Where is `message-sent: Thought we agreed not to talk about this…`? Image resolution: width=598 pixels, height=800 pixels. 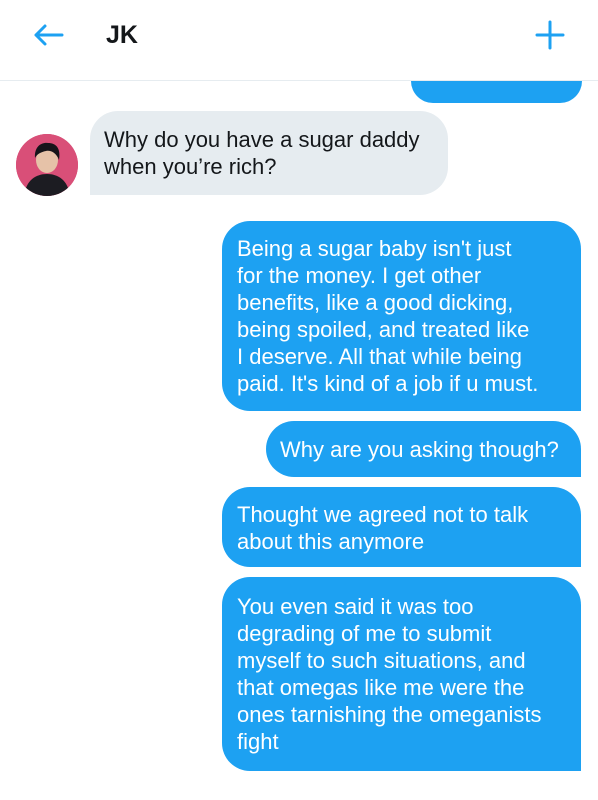 message-sent: Thought we agreed not to talk about this… is located at coordinates (401, 527).